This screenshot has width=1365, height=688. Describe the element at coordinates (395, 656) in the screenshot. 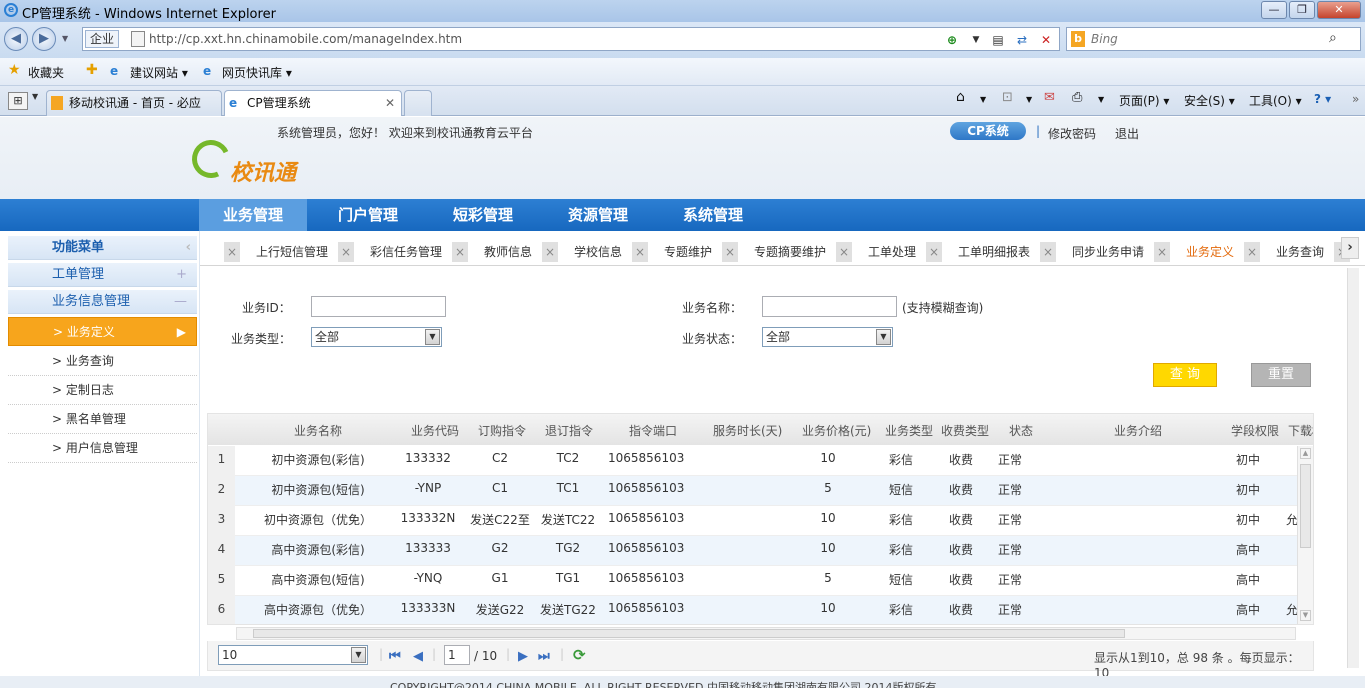

I see `first-page-icon: ⏮` at that location.